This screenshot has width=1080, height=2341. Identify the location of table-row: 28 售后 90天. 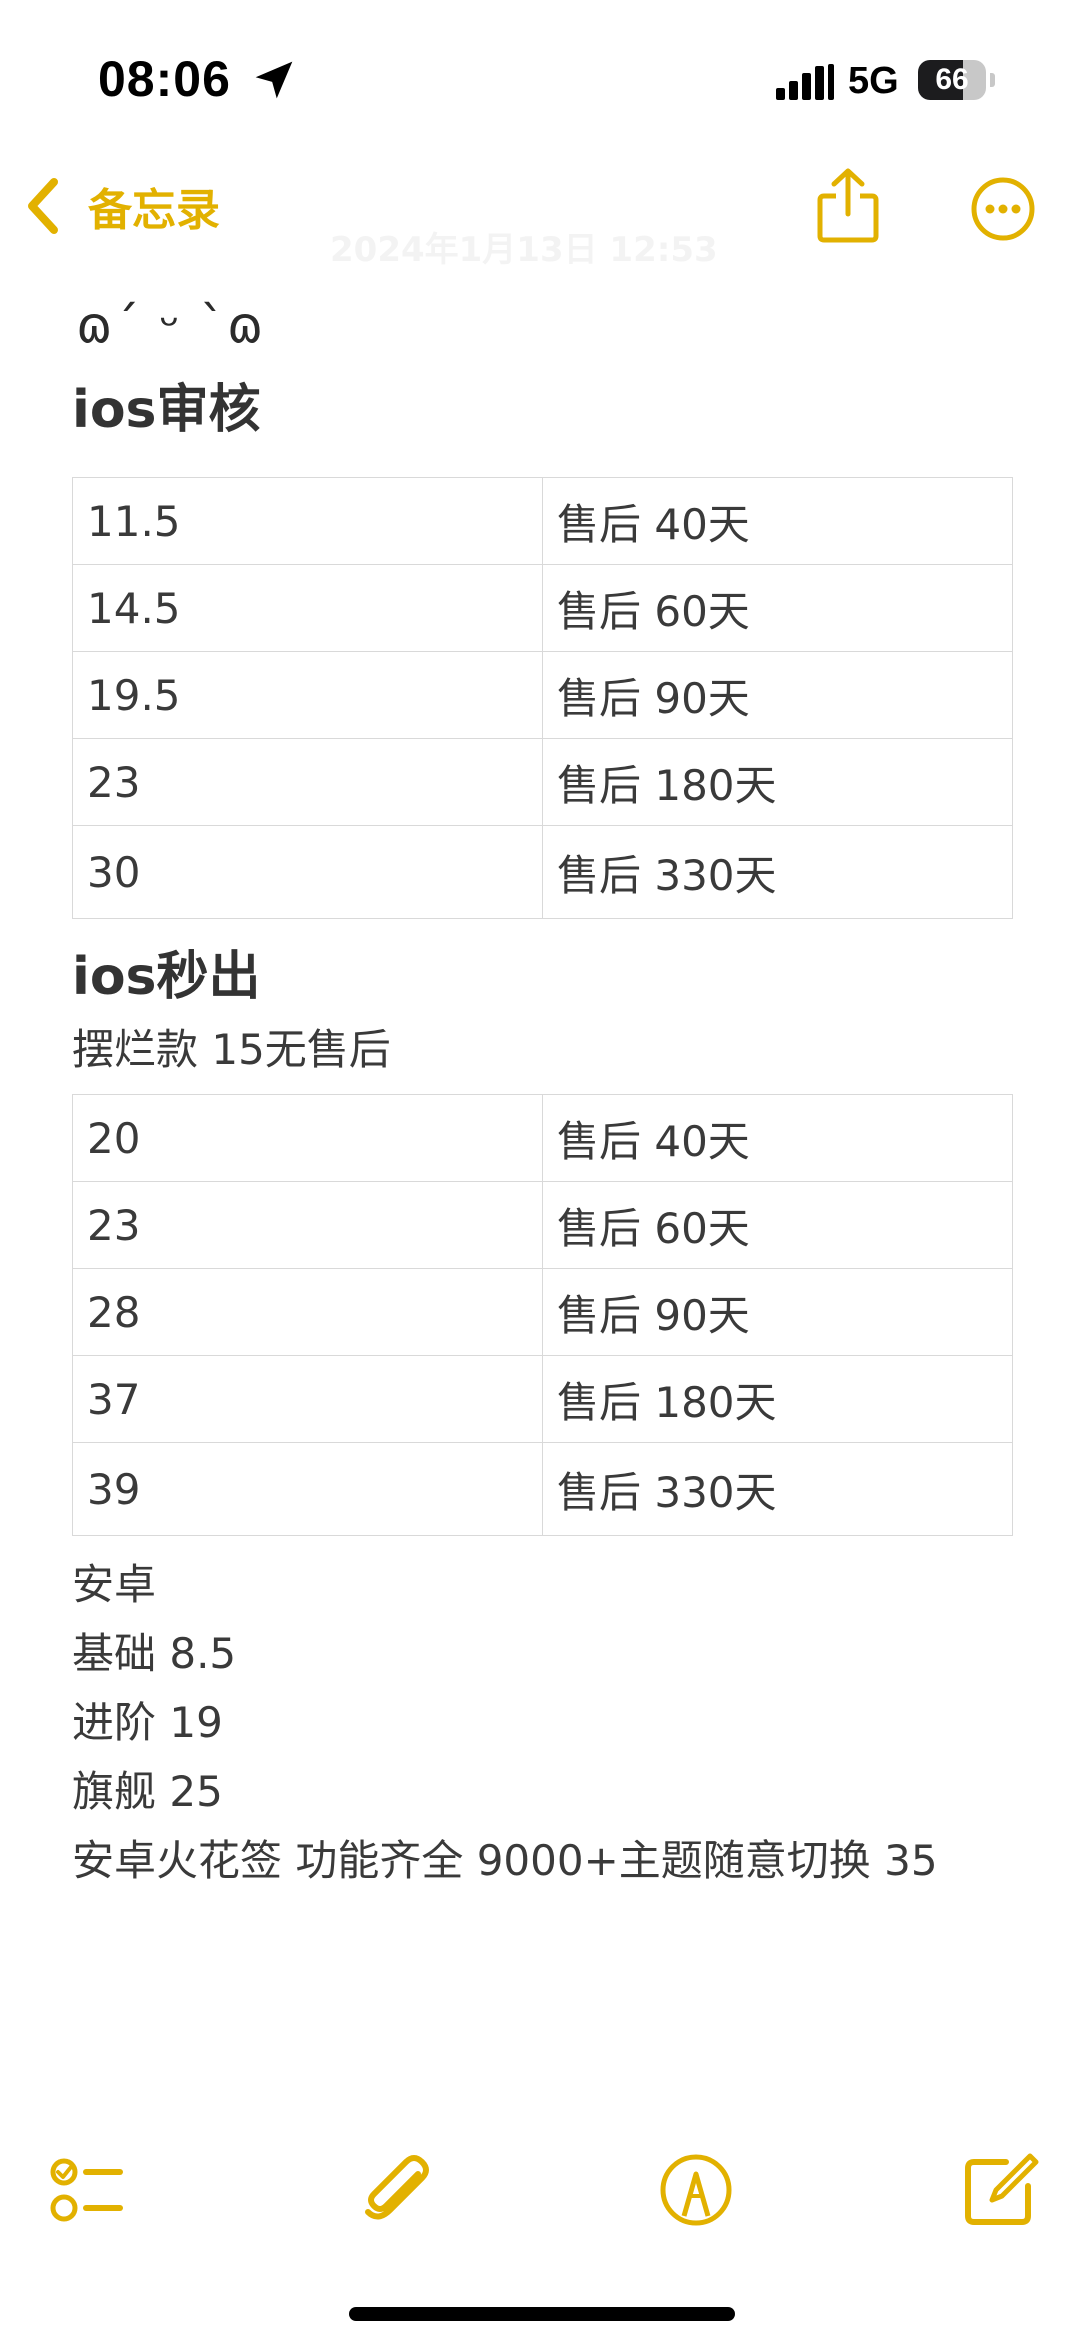
(542, 1312).